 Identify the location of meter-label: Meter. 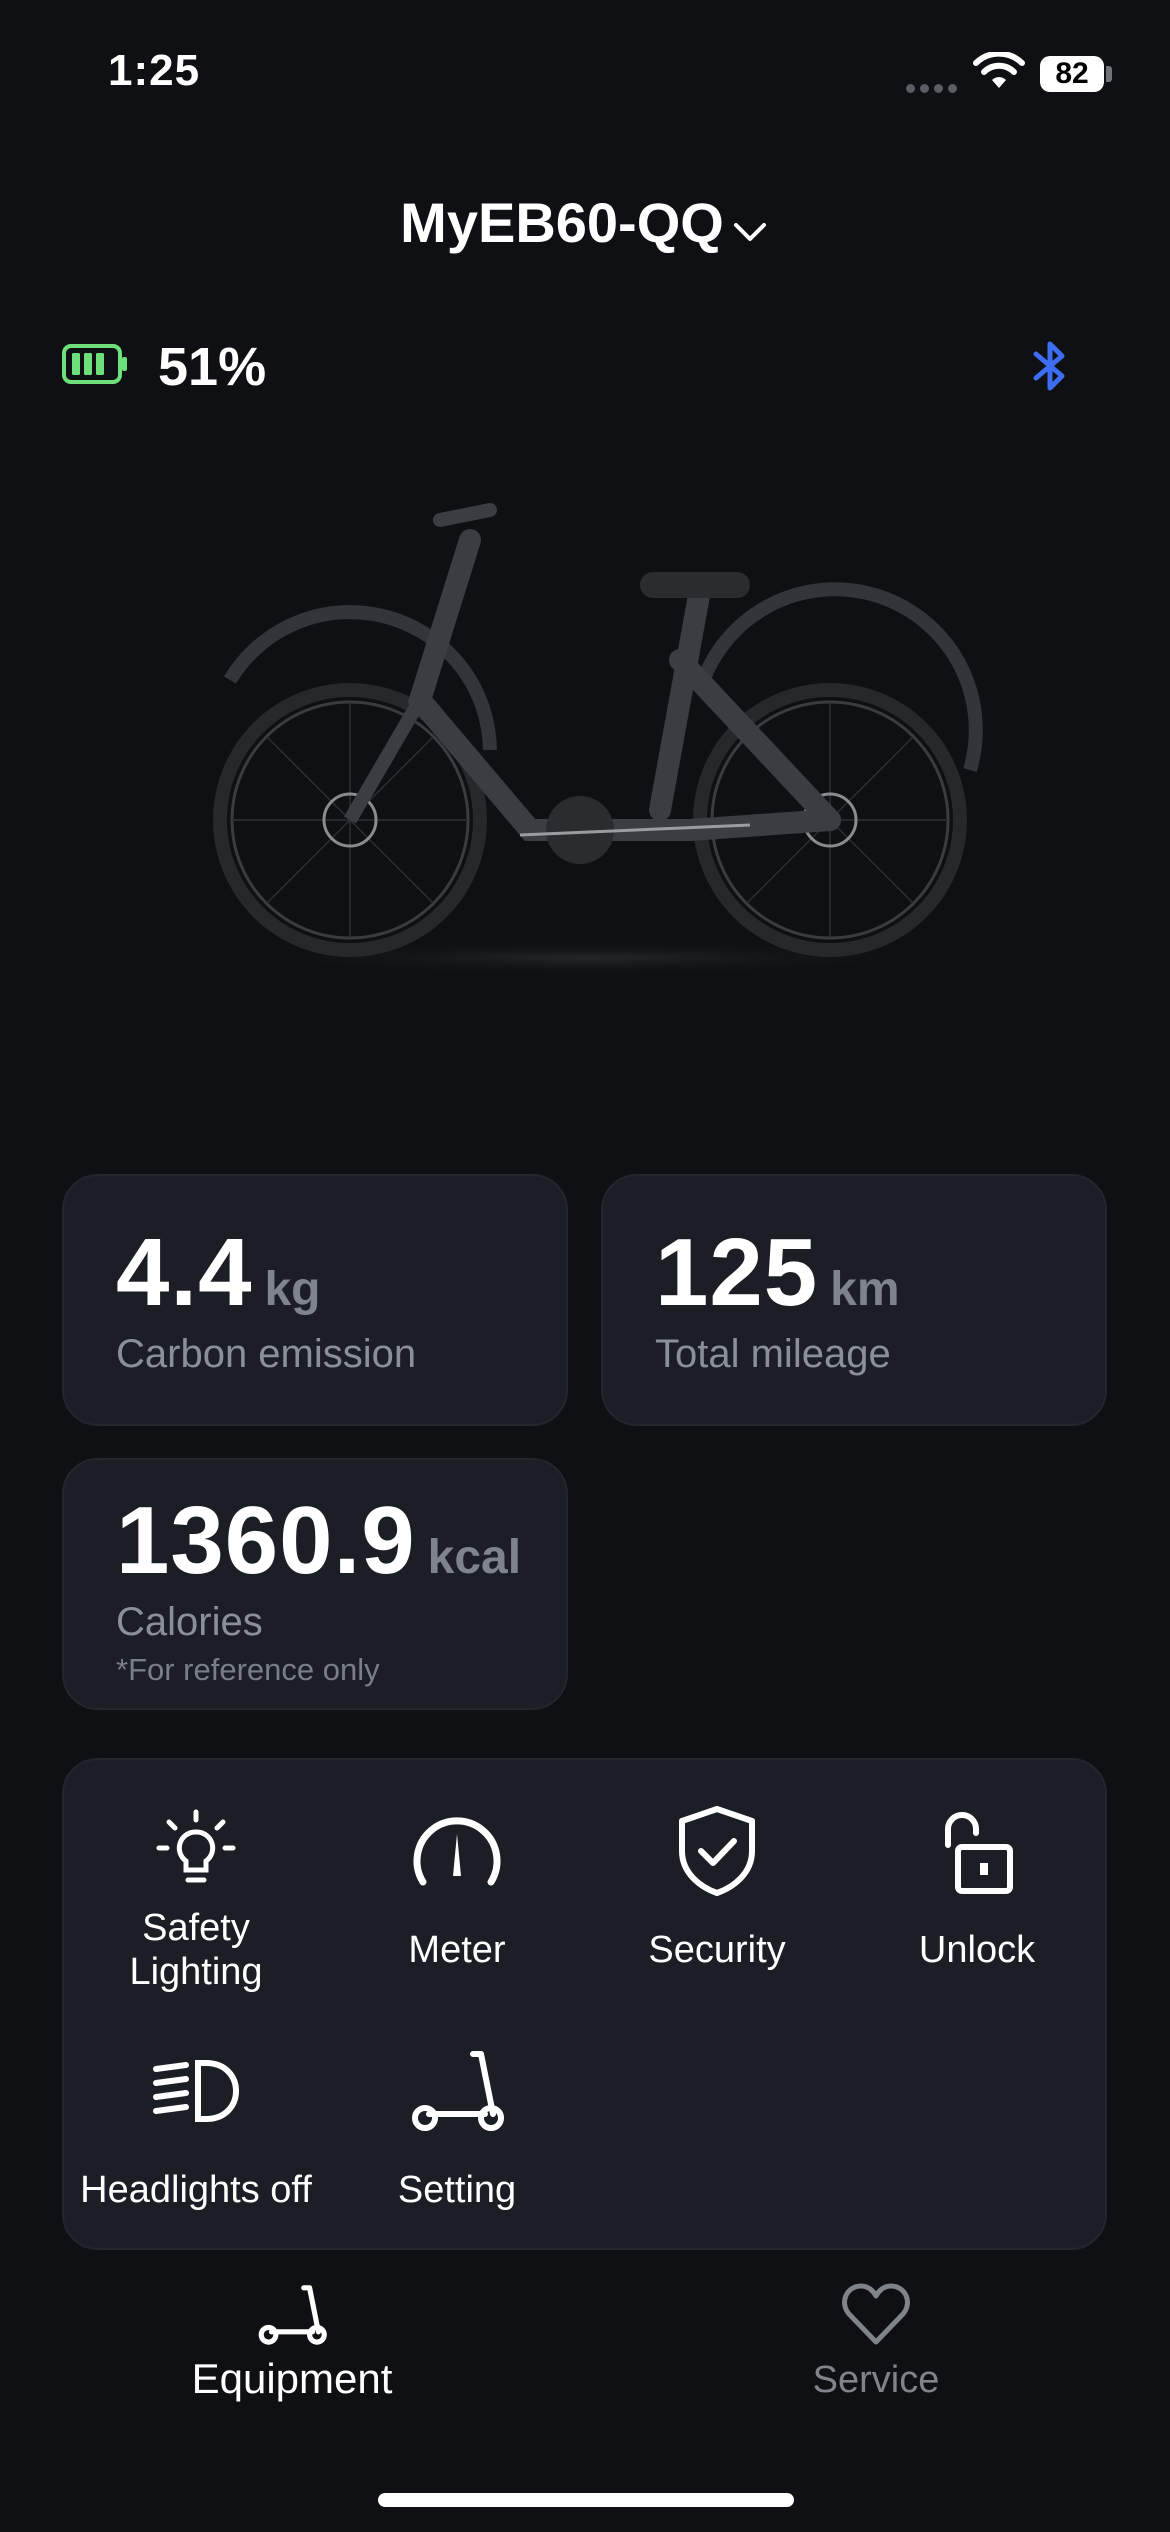
(457, 1950).